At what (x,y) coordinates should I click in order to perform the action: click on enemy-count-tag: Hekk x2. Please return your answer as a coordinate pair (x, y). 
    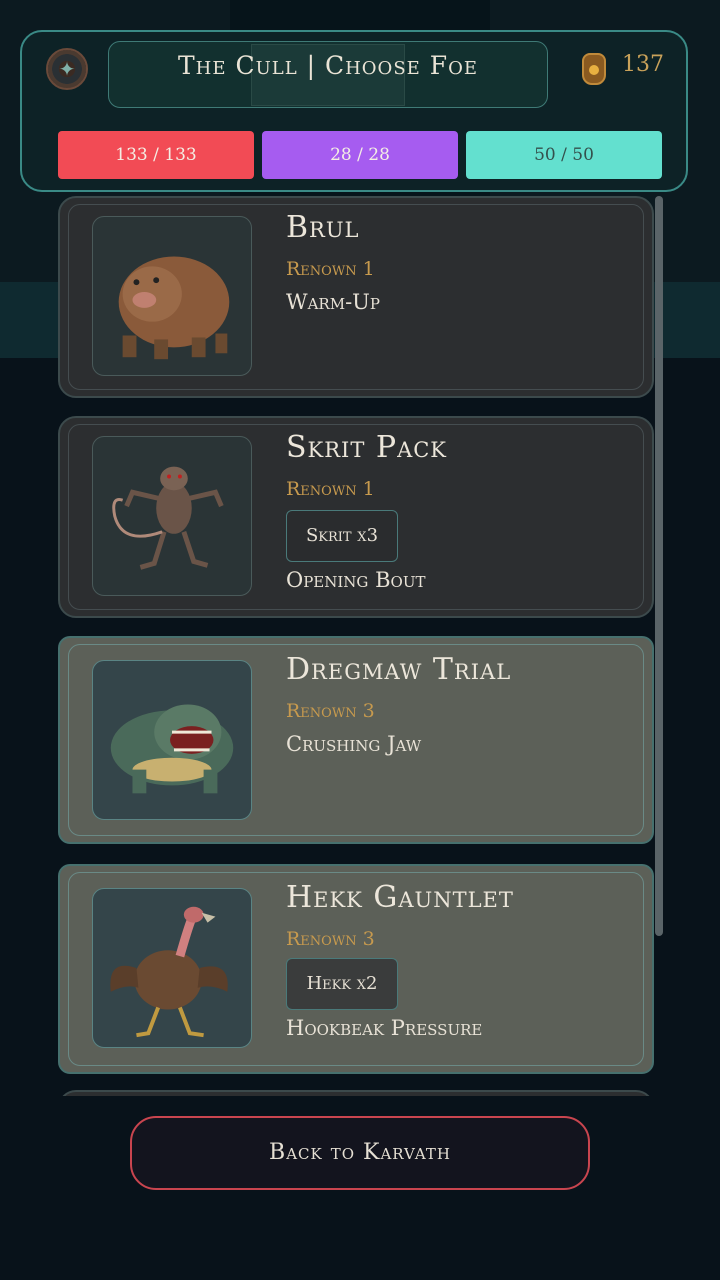
    Looking at the image, I should click on (342, 984).